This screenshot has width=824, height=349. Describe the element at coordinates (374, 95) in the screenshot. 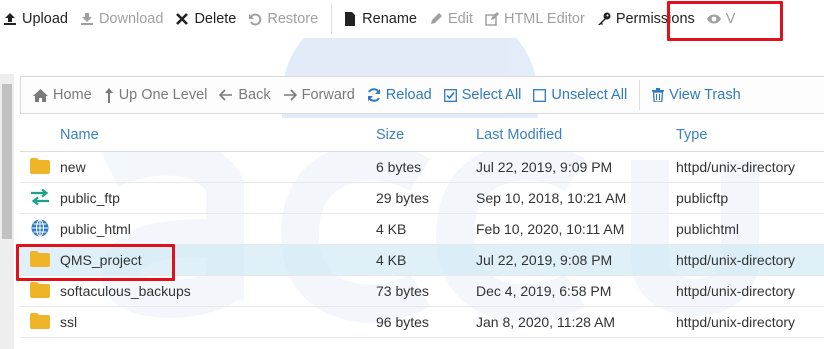

I see `refresh-icon` at that location.